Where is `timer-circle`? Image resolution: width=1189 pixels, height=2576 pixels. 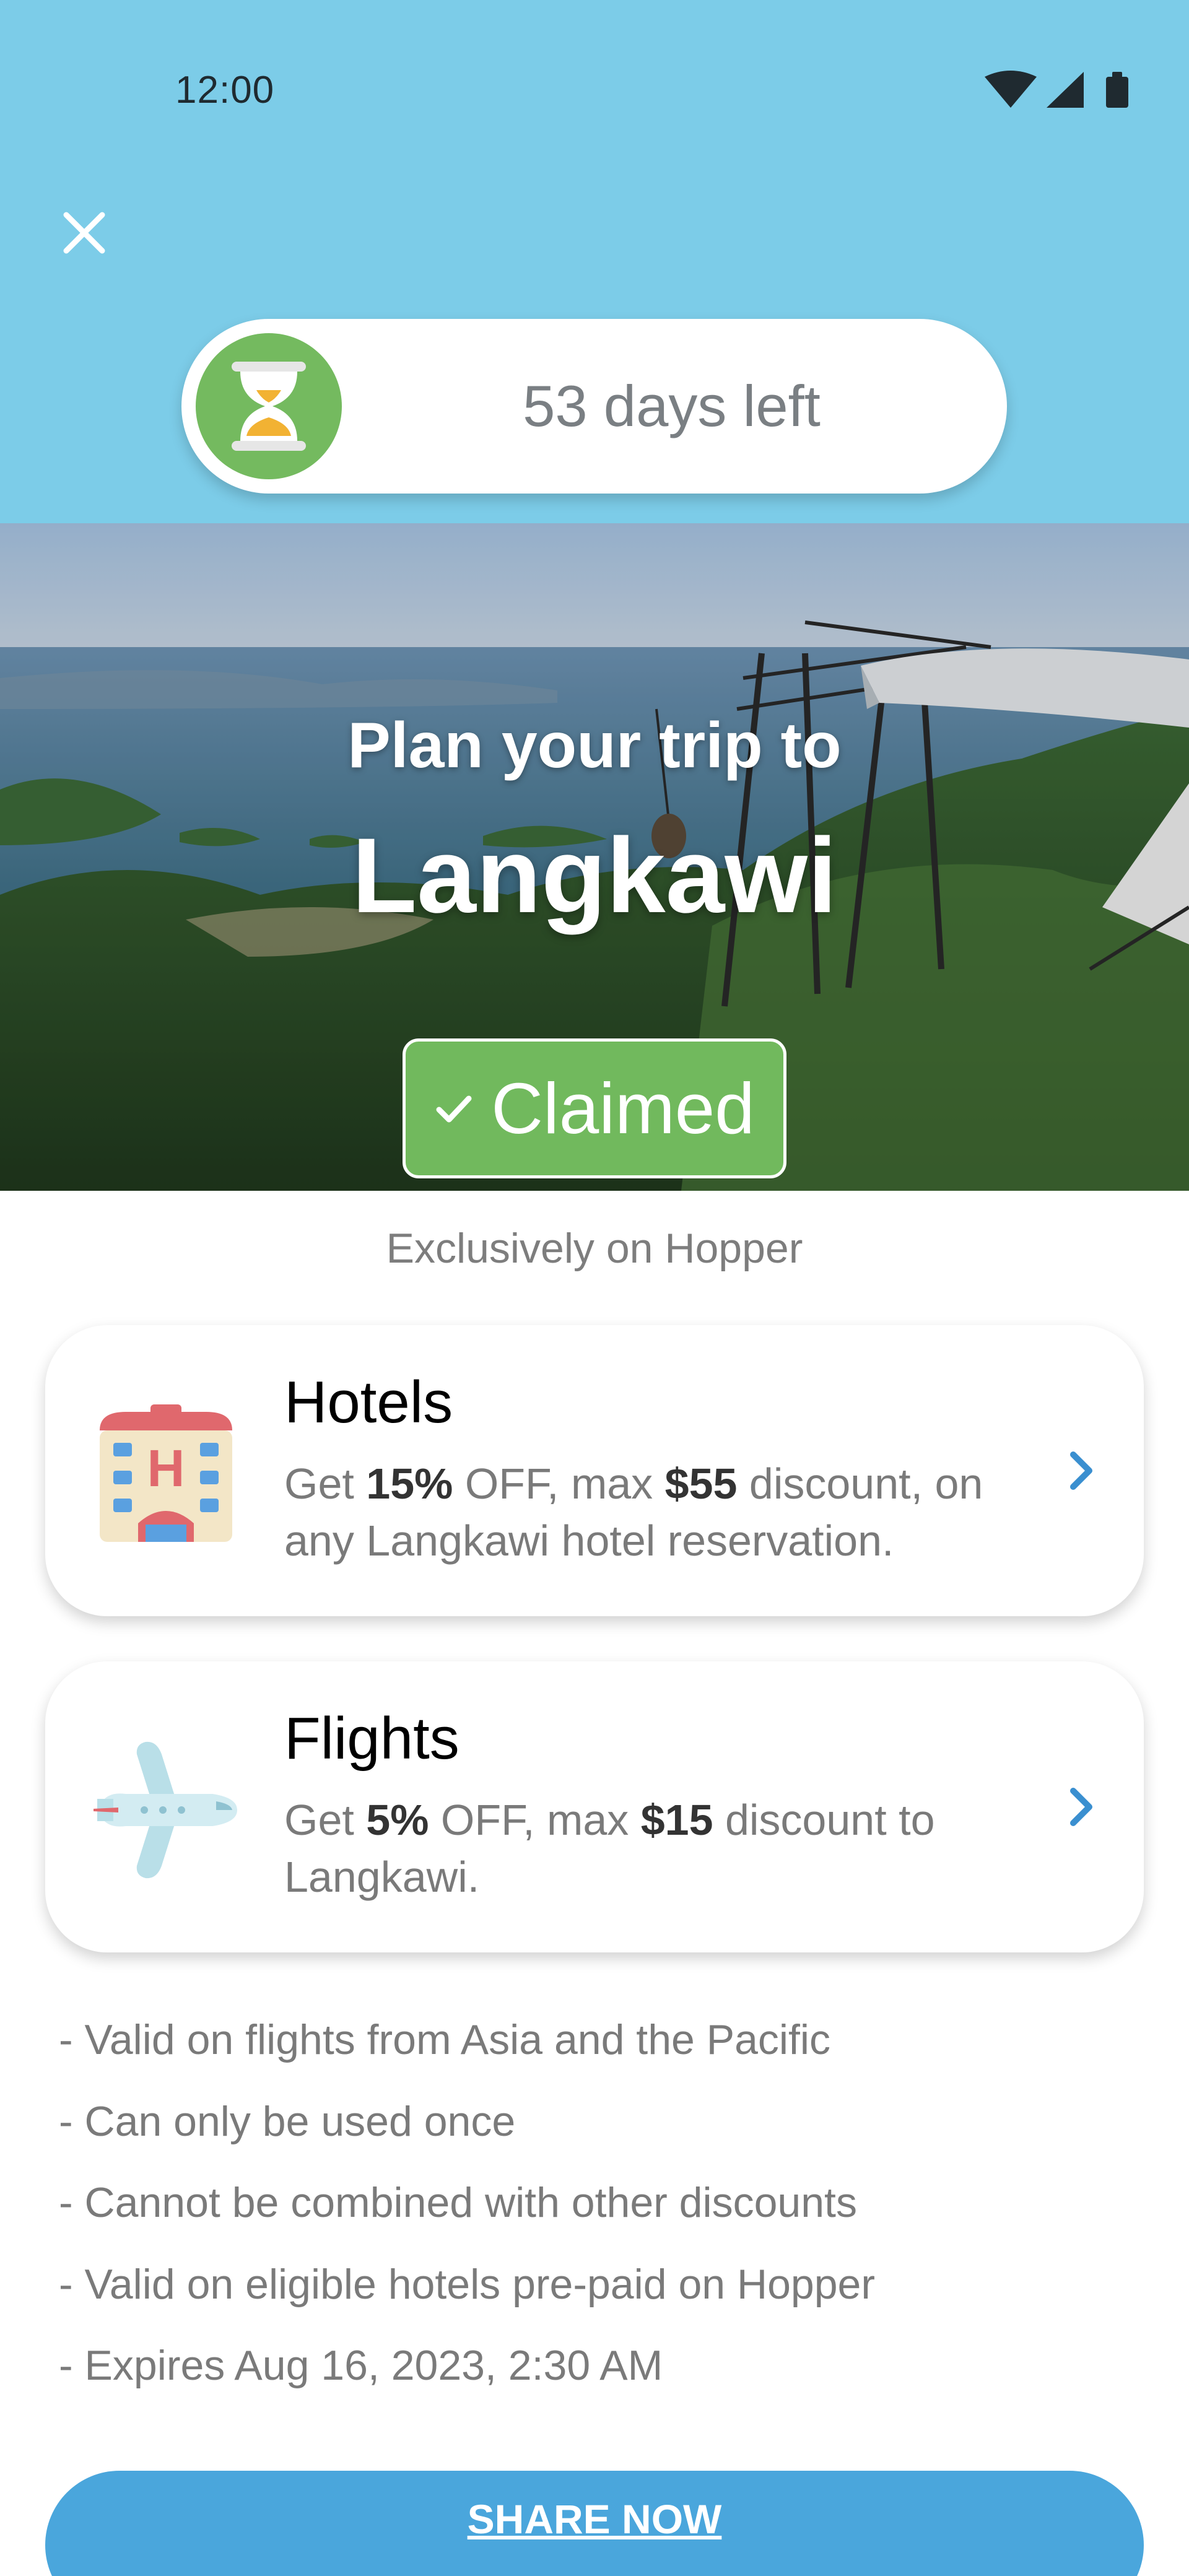
timer-circle is located at coordinates (269, 406).